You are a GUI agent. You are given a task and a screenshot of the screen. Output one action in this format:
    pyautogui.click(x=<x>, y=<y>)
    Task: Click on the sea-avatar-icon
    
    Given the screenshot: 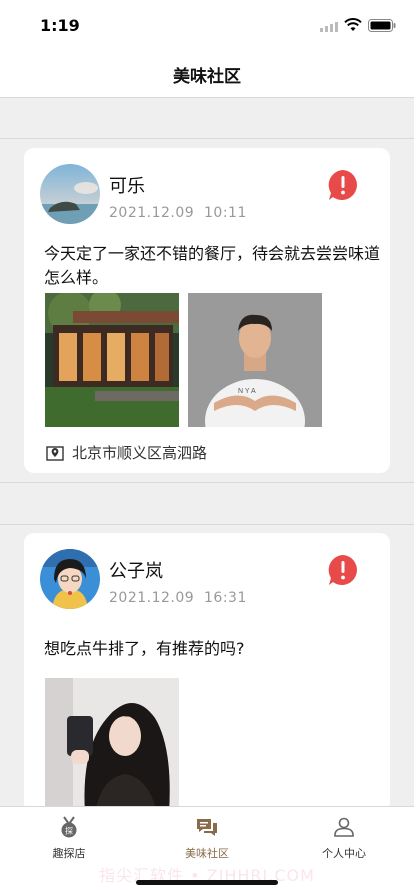 What is the action you would take?
    pyautogui.click(x=70, y=194)
    